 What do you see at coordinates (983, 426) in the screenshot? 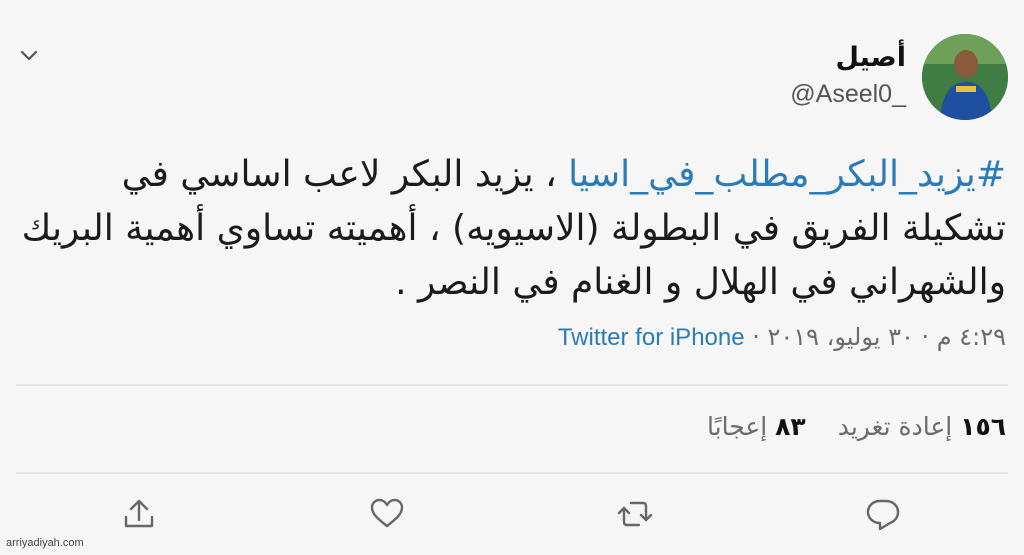
I see `retweets-count: ١٥٦` at bounding box center [983, 426].